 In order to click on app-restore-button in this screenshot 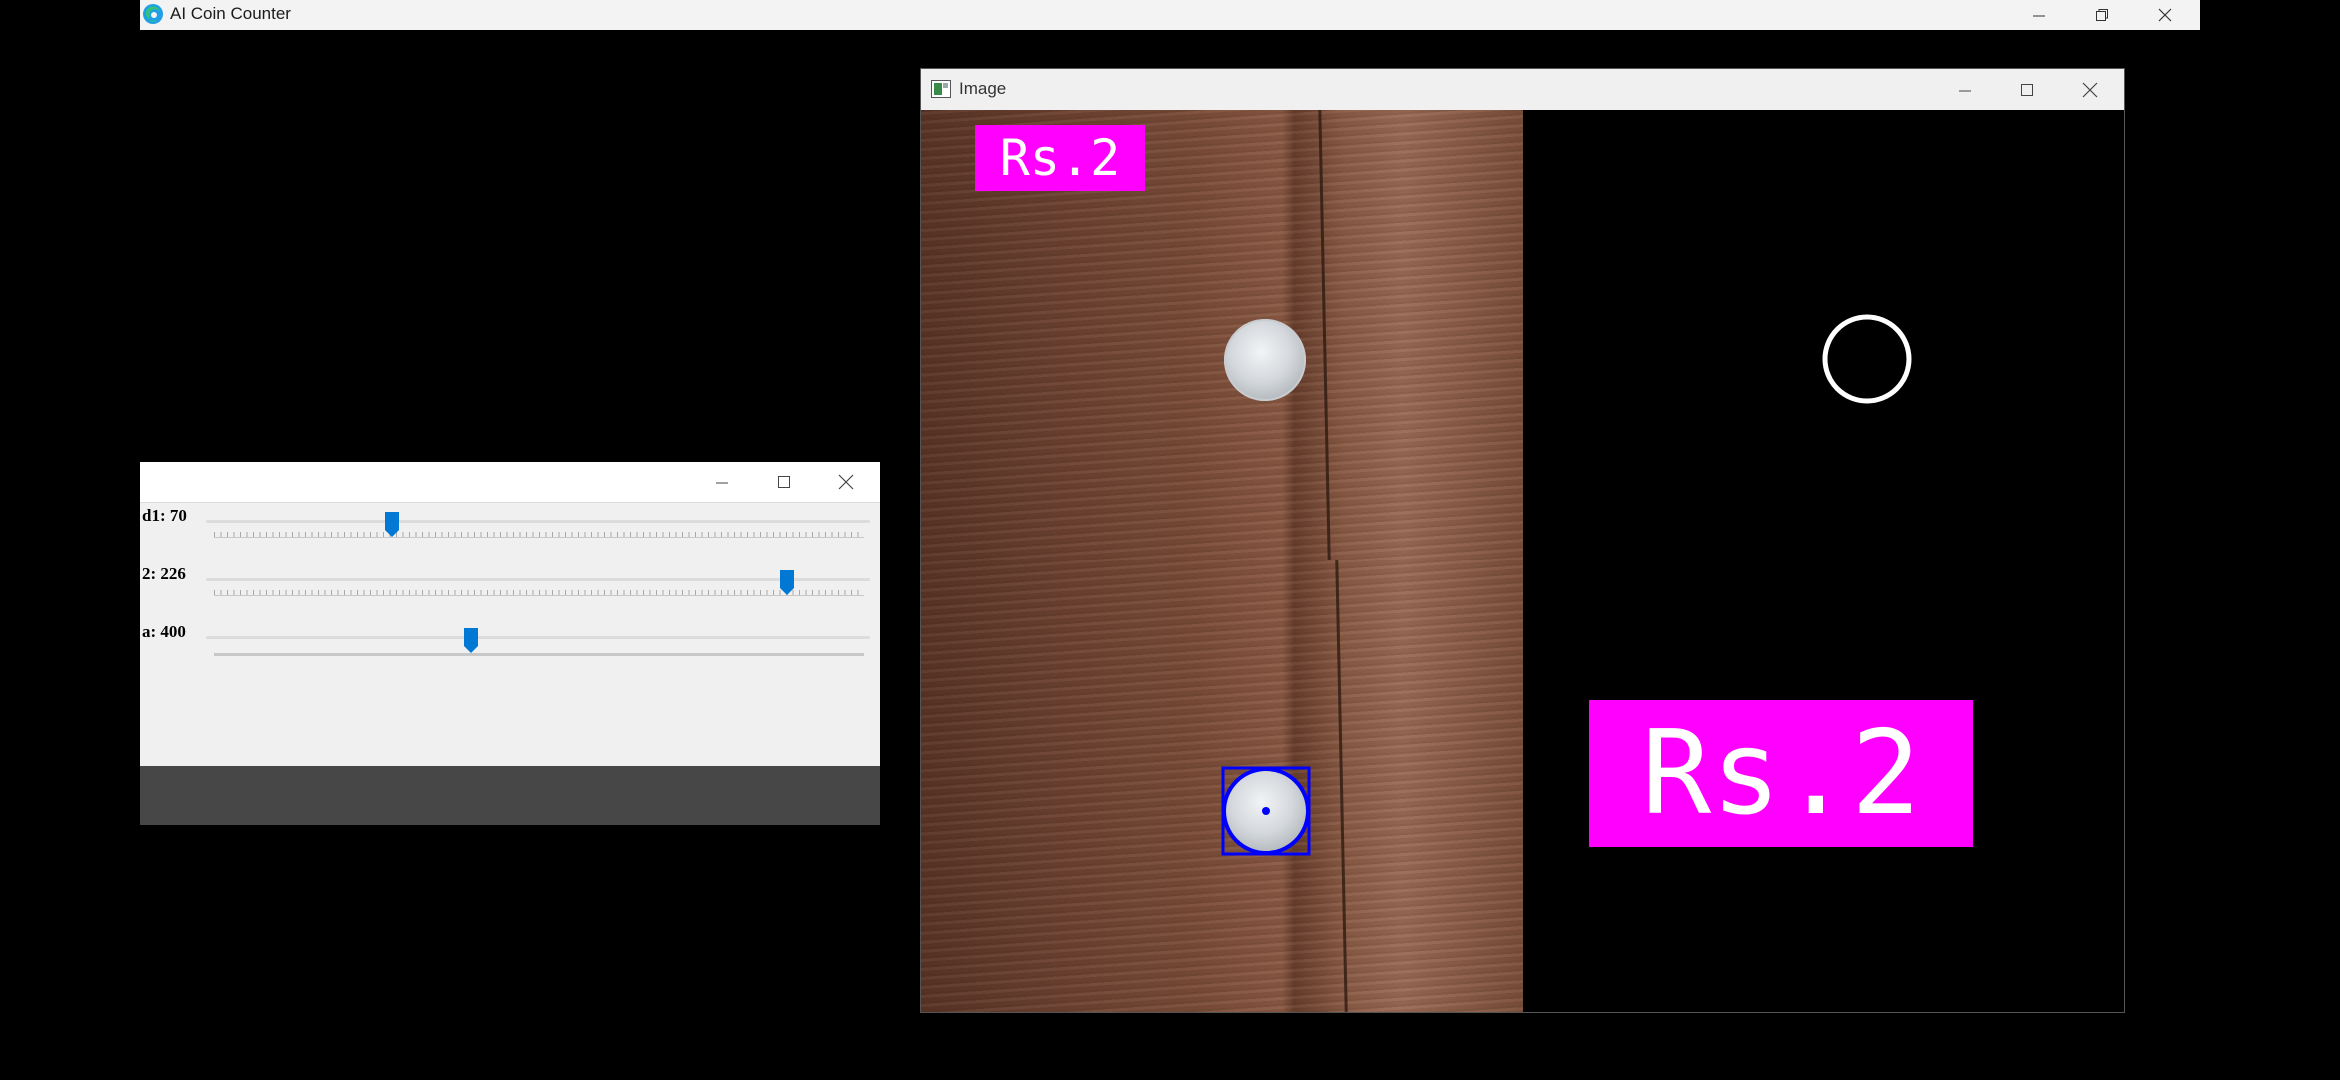, I will do `click(2102, 15)`.